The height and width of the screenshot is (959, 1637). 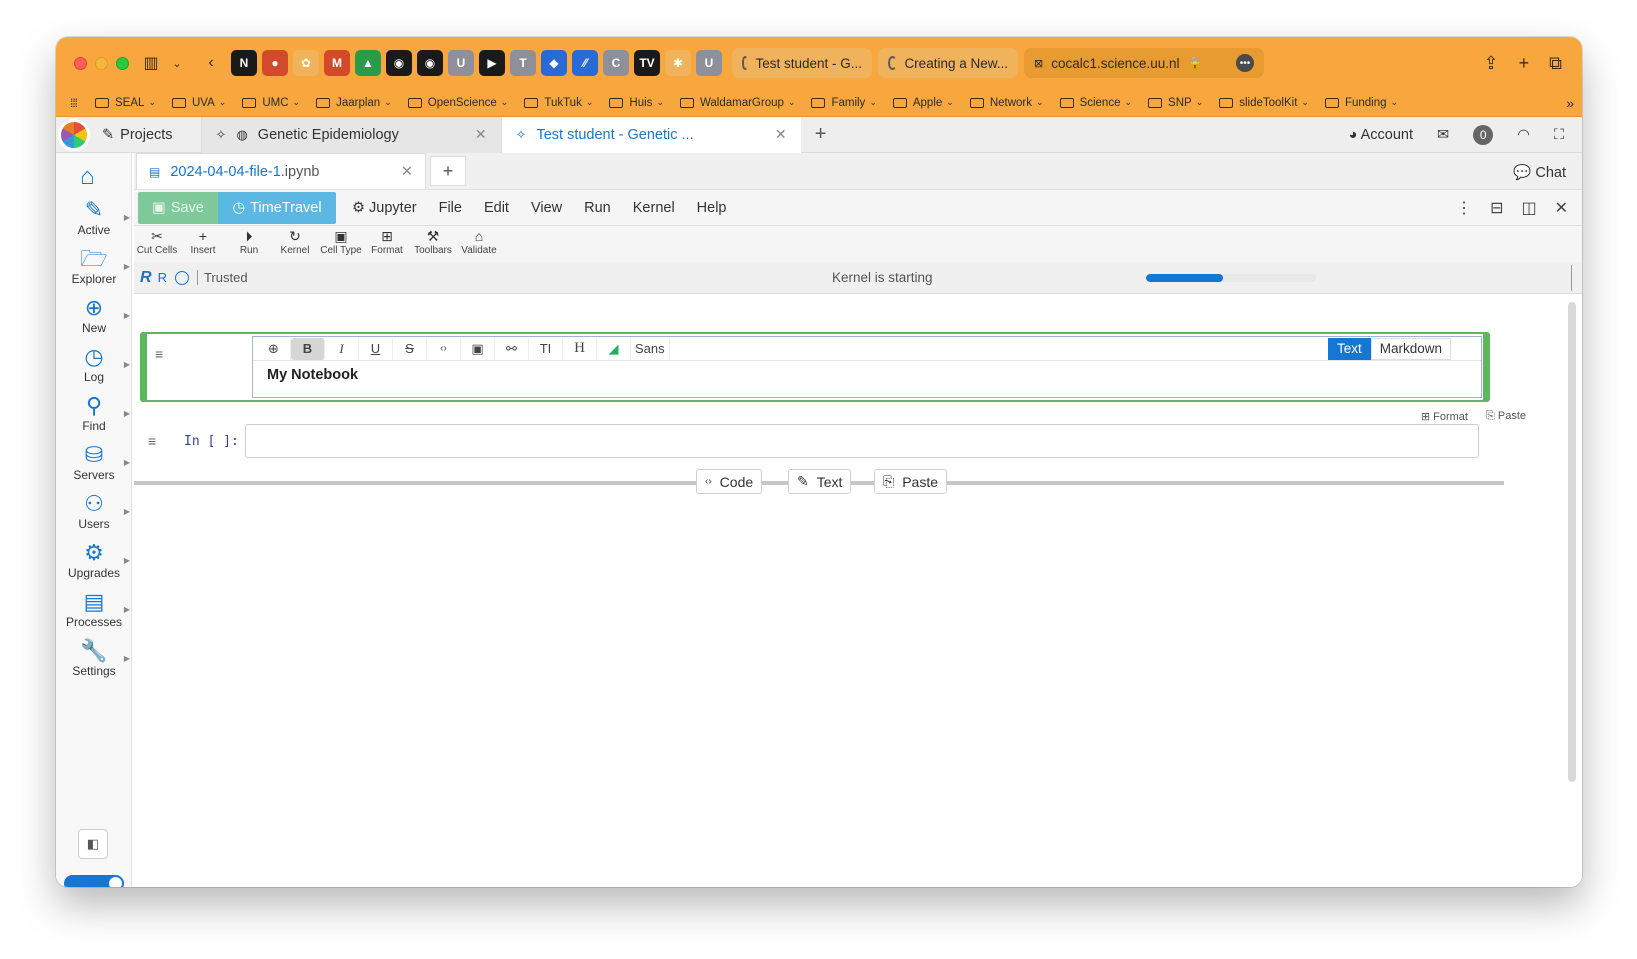 I want to click on bookmark-folder: Huis ⌄, so click(x=636, y=103).